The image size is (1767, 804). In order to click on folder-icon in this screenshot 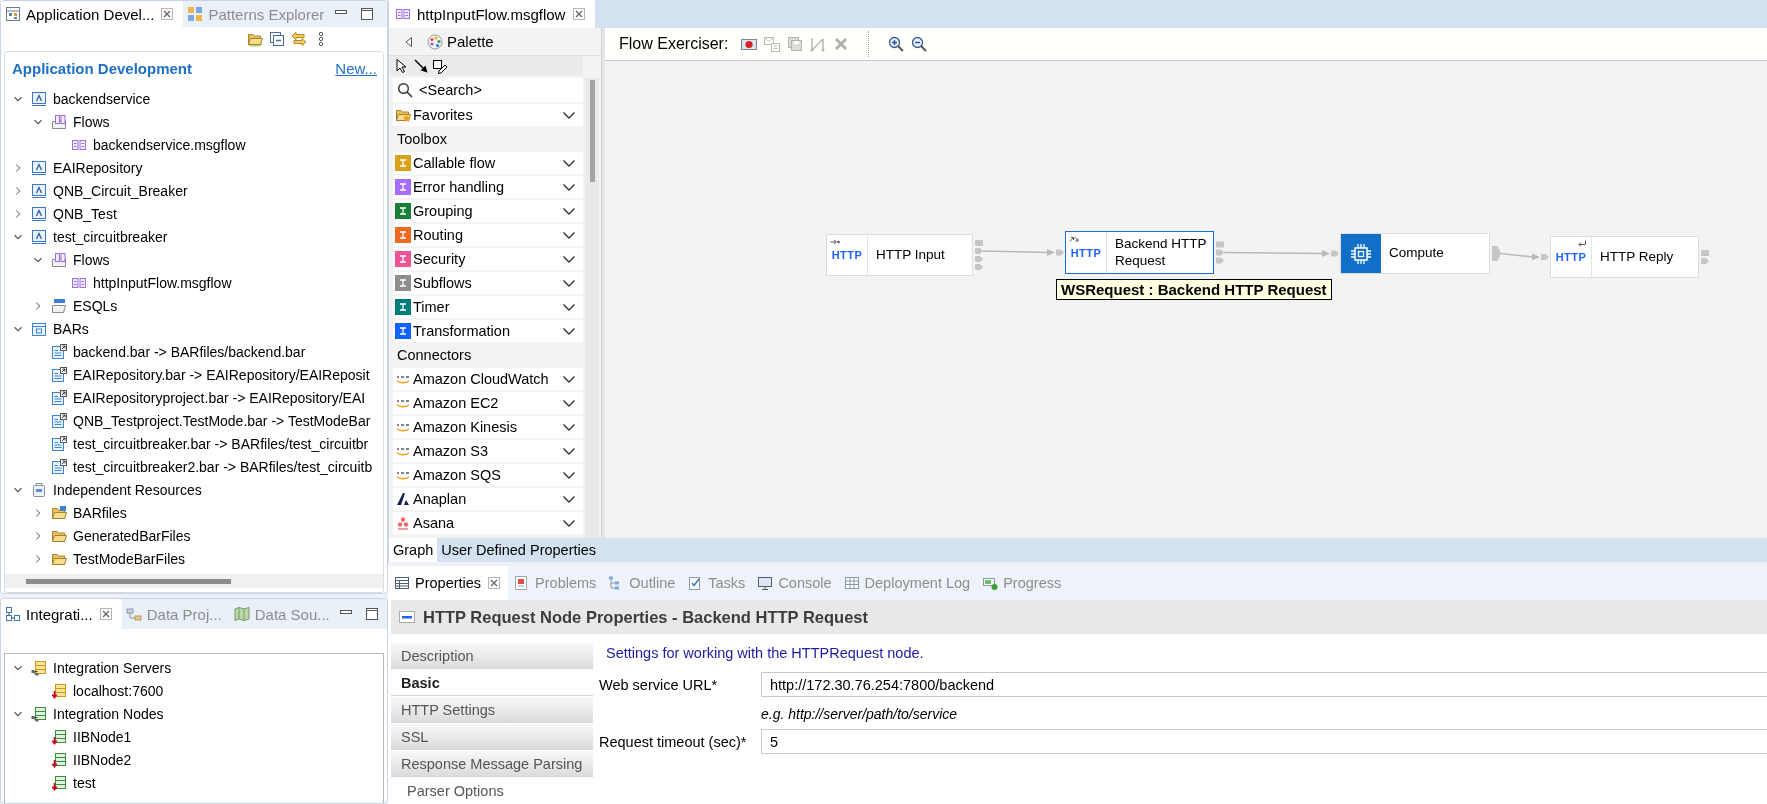, I will do `click(59, 305)`.